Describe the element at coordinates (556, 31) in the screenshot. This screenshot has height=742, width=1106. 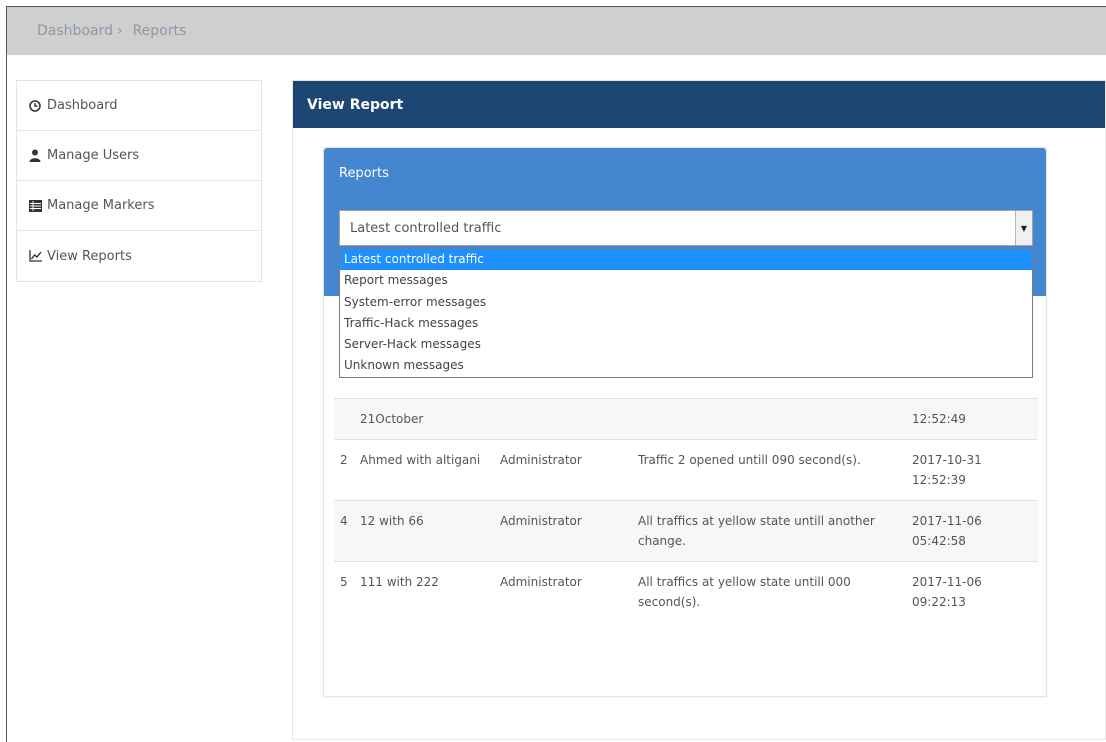
I see `breadcrumb: Dashboard › Reports` at that location.